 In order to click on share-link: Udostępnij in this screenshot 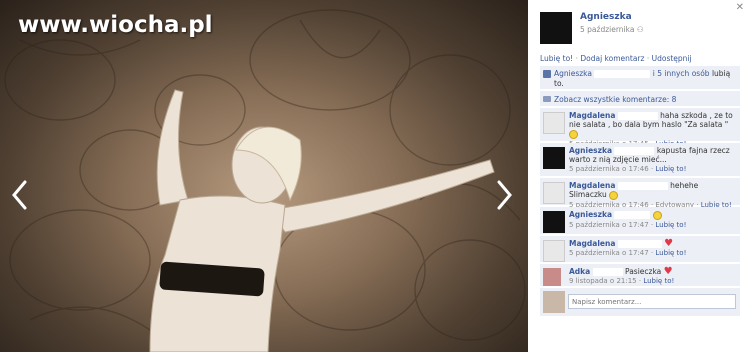, I will do `click(672, 58)`.